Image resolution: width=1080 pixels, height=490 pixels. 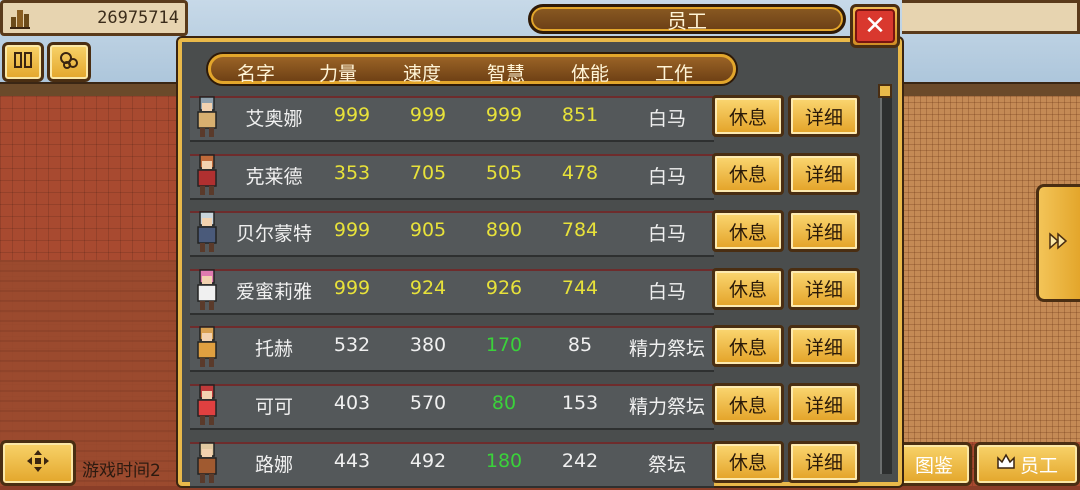 I want to click on stat-speed: 705, so click(x=428, y=172).